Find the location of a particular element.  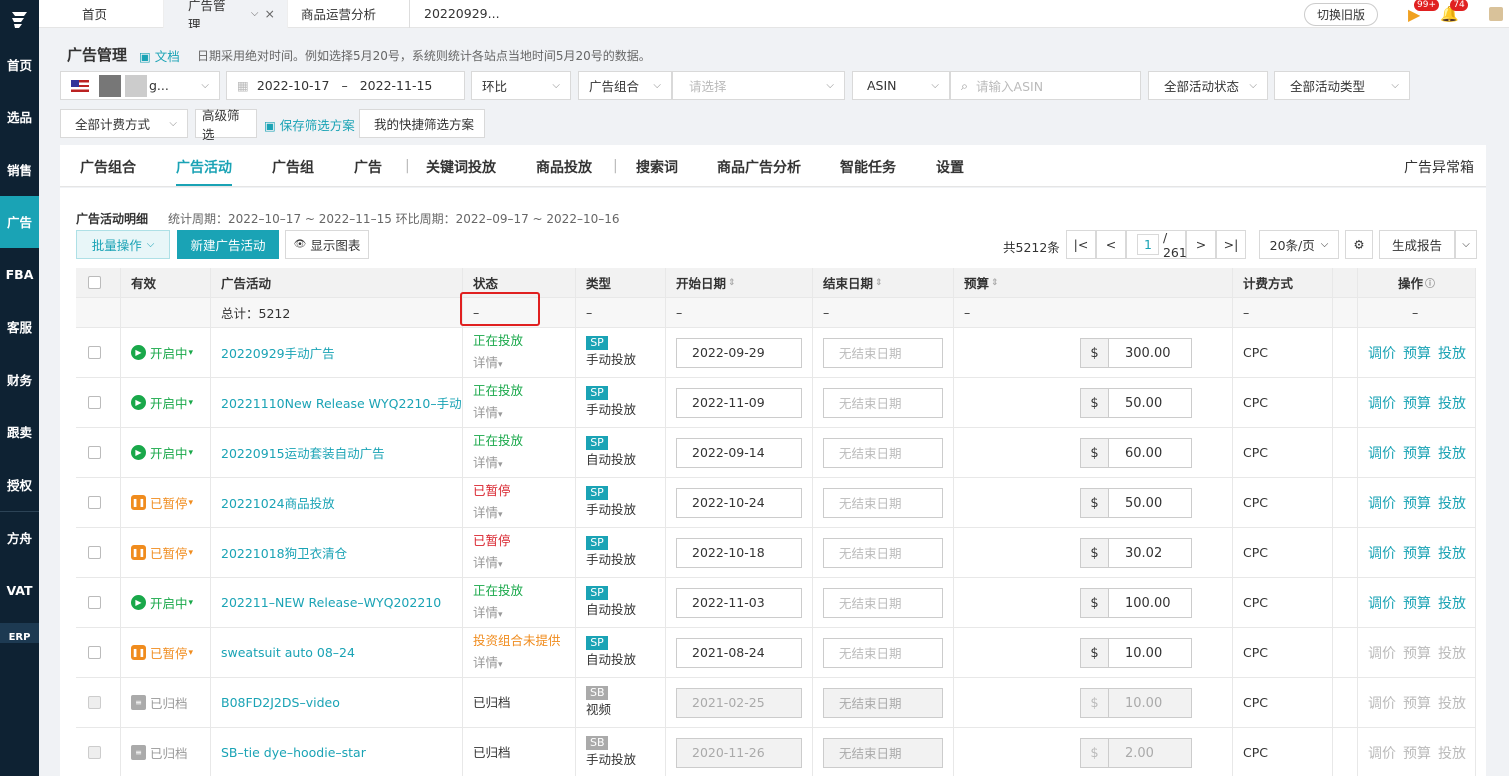

my-schemes-button: 我的快捷筛选方案 is located at coordinates (422, 123).